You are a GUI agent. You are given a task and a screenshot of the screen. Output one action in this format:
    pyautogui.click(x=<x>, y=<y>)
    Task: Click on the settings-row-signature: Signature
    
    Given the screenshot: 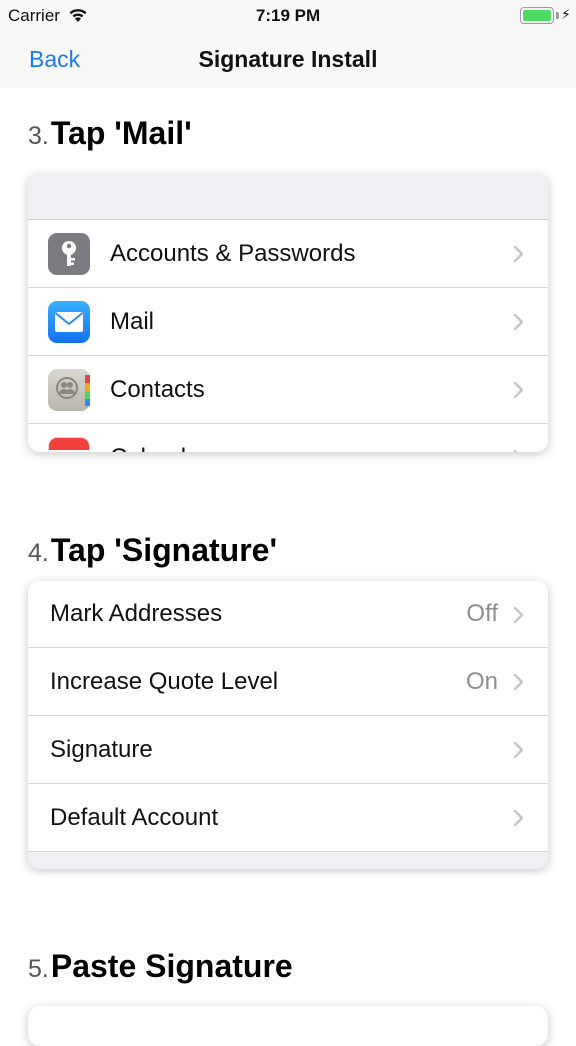 What is the action you would take?
    pyautogui.click(x=288, y=750)
    